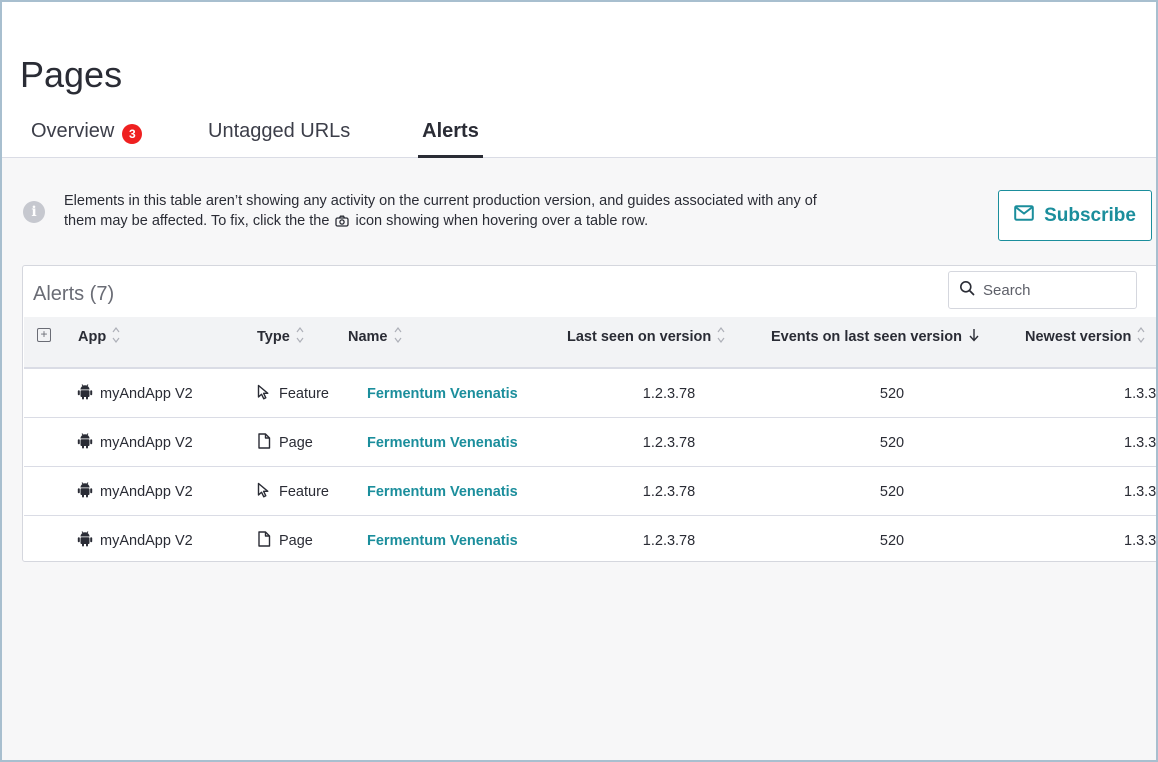  What do you see at coordinates (1024, 215) in the screenshot?
I see `mail-icon` at bounding box center [1024, 215].